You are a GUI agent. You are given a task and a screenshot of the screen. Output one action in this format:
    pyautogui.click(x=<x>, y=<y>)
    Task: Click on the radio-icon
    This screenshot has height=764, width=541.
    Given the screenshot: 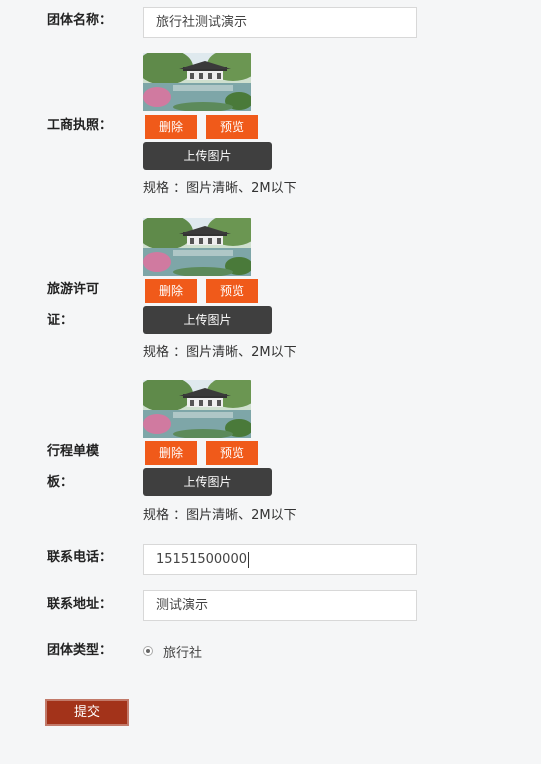 What is the action you would take?
    pyautogui.click(x=148, y=651)
    